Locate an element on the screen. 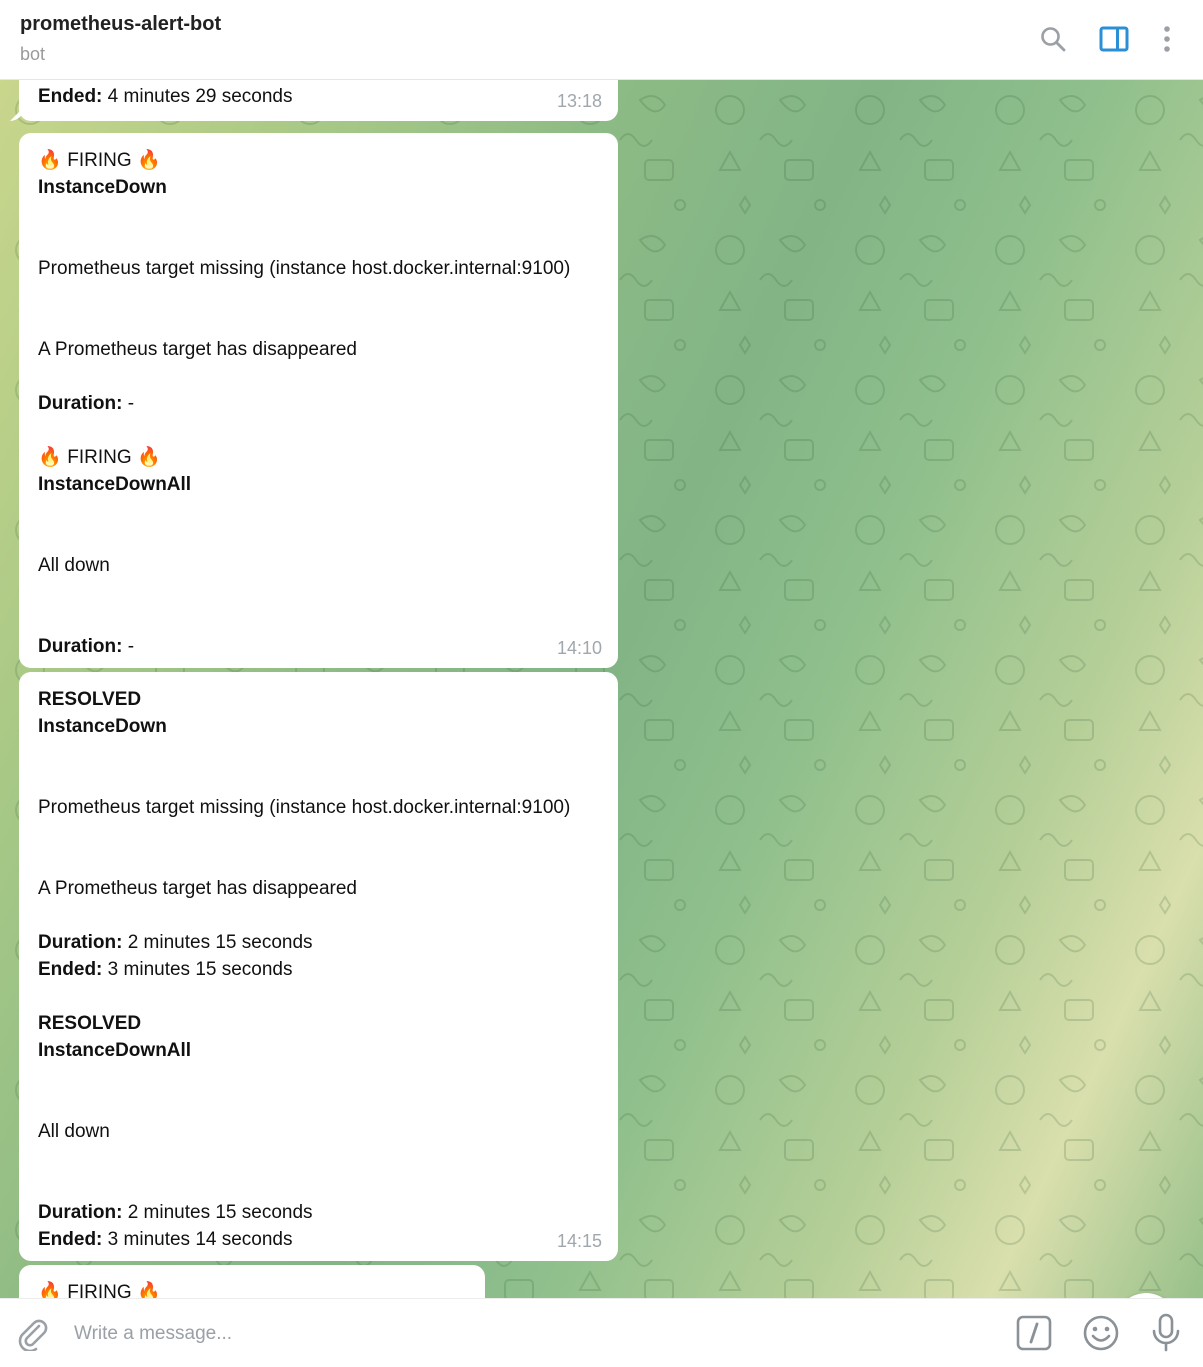 The width and height of the screenshot is (1203, 1367). more-menu-button is located at coordinates (1167, 39).